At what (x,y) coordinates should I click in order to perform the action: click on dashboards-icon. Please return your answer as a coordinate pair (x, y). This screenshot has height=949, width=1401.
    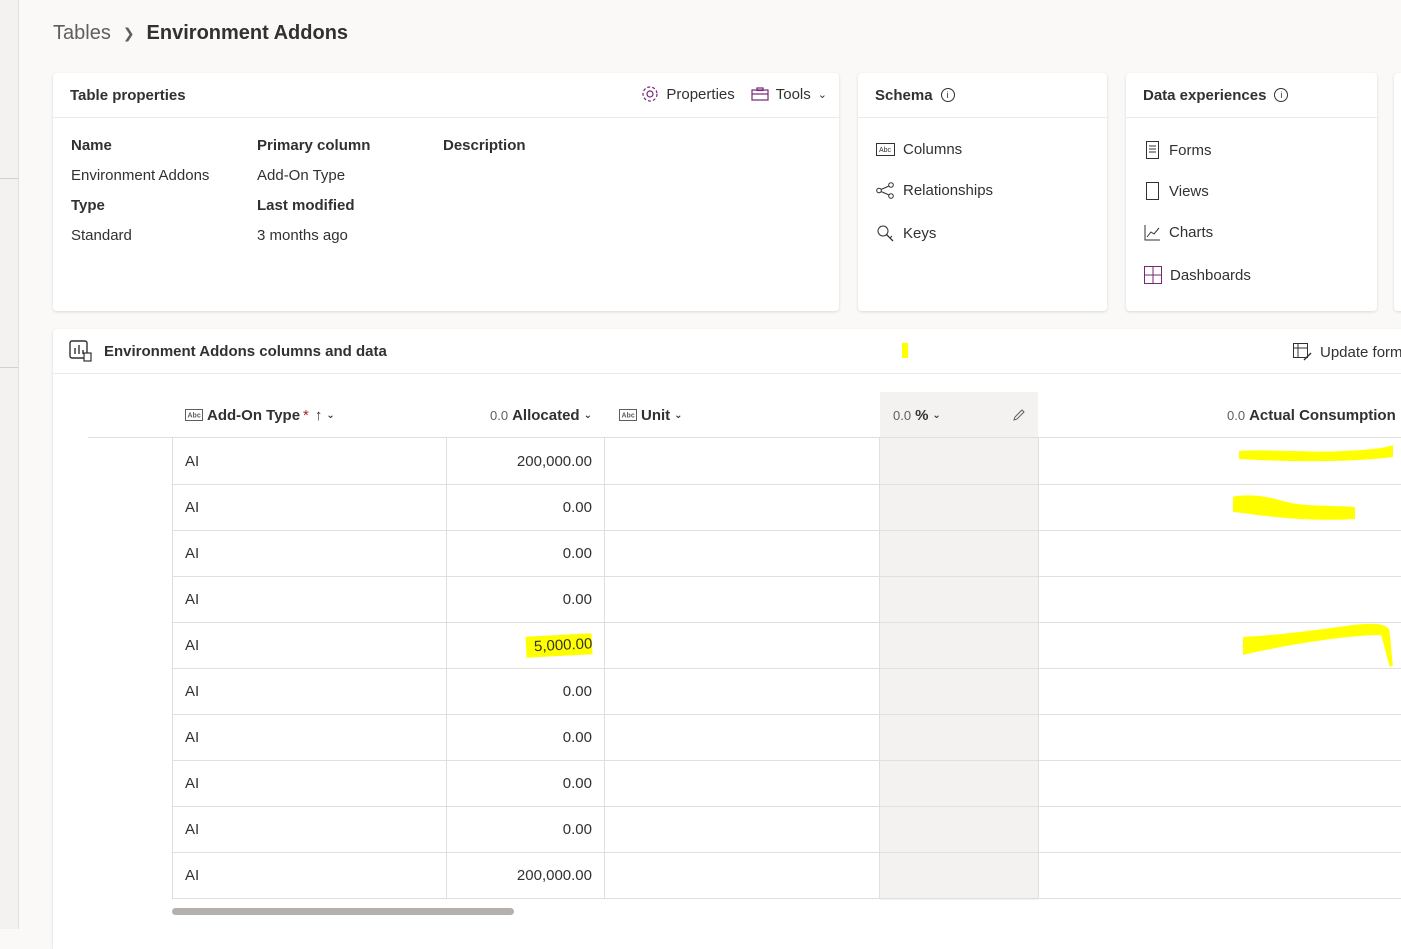
    Looking at the image, I should click on (1153, 275).